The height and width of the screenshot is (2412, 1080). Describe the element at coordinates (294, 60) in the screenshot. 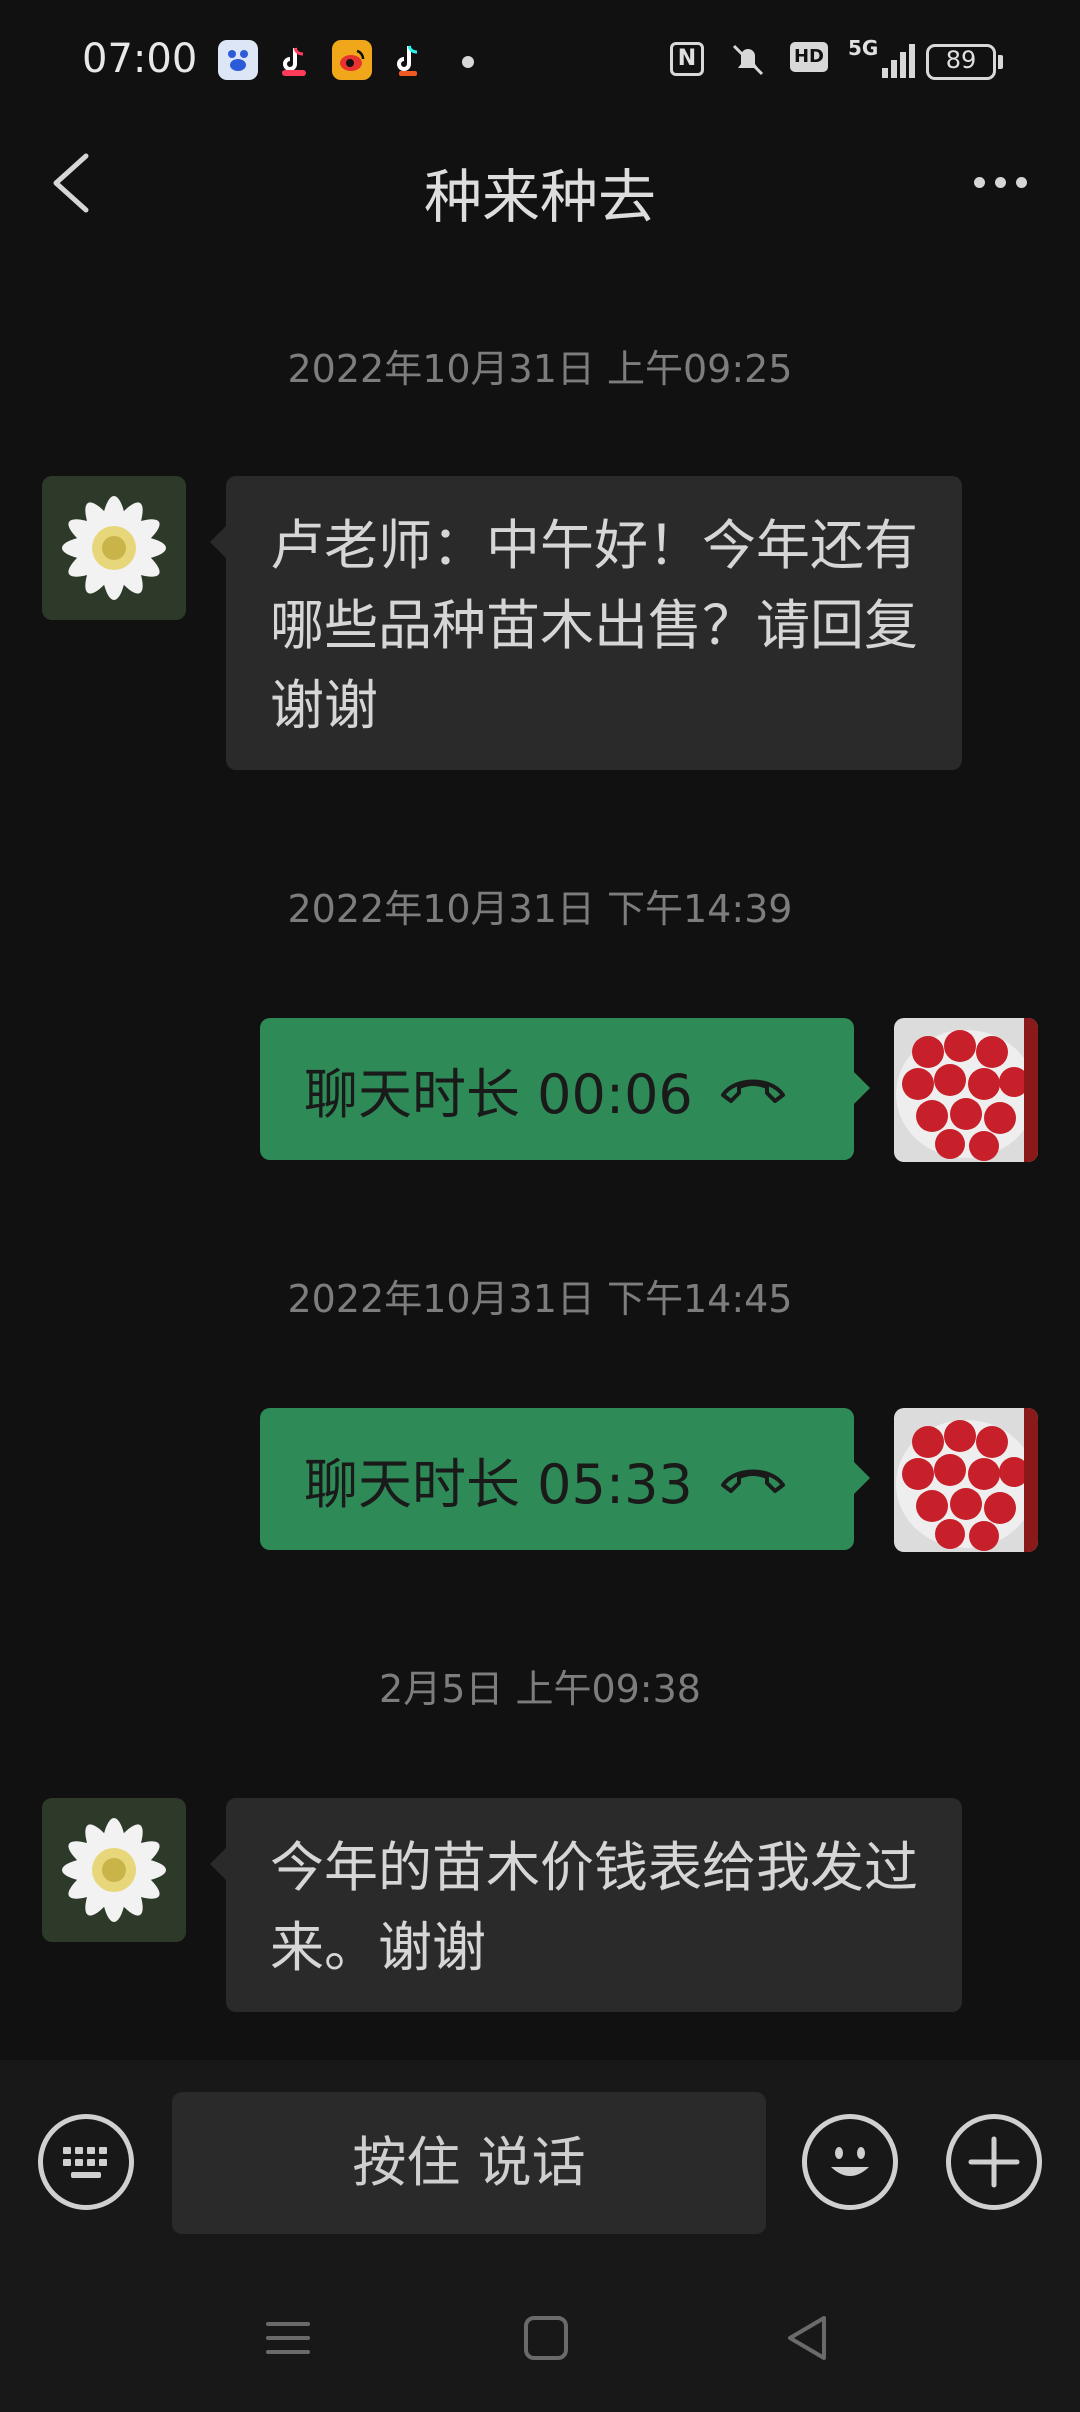

I see `tiktok-lite-icon` at that location.